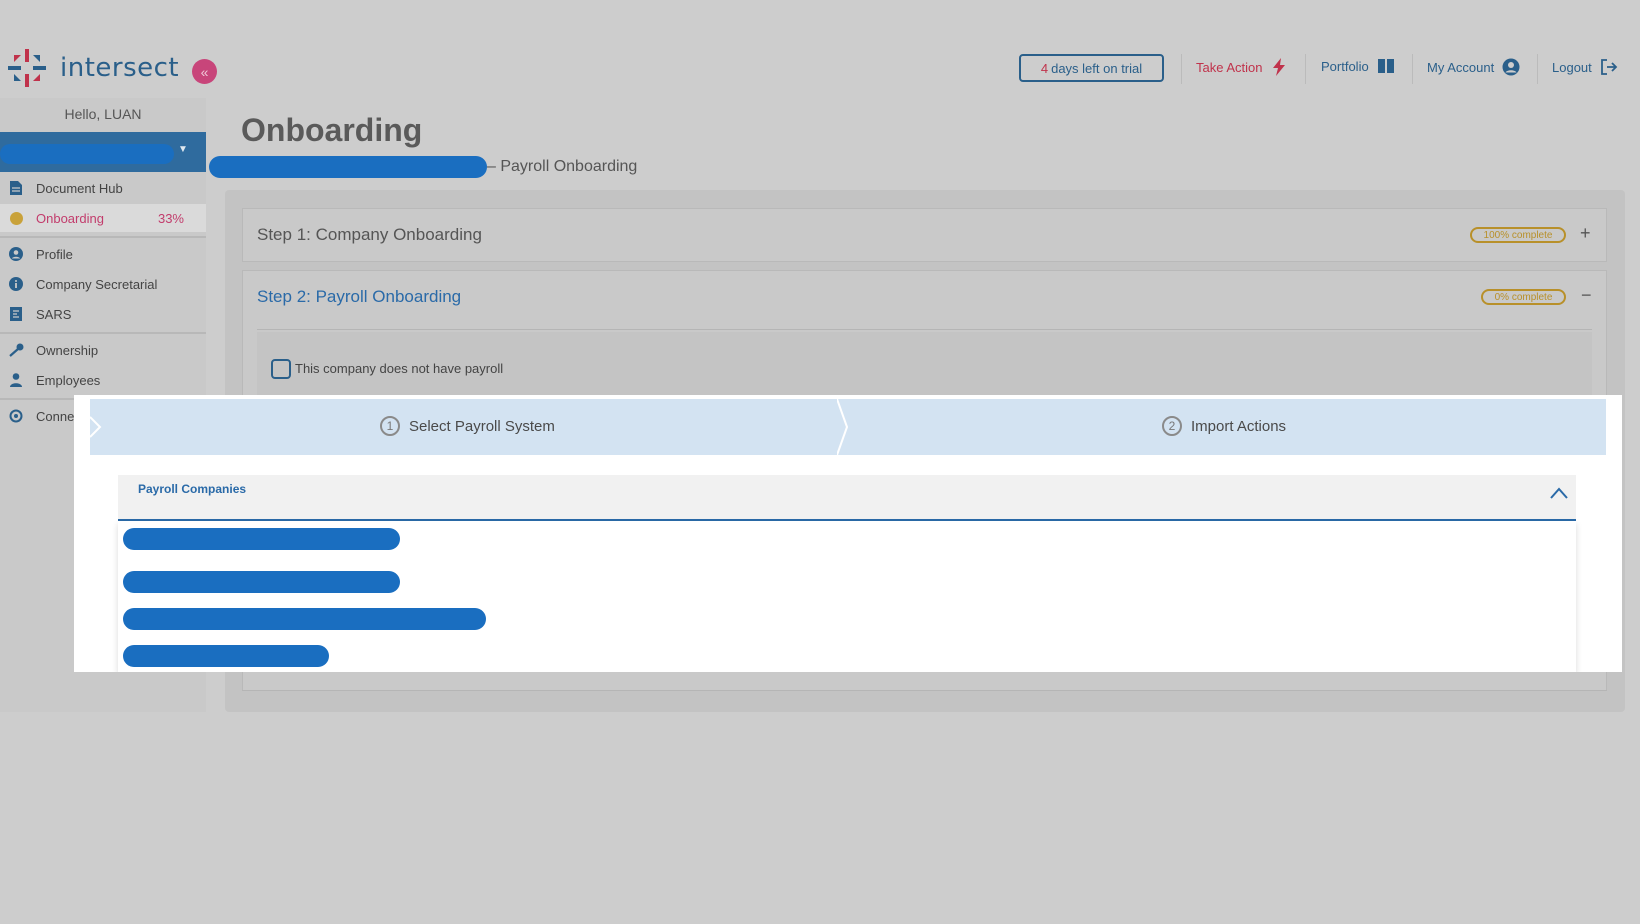  Describe the element at coordinates (1559, 493) in the screenshot. I see `chevron-up-icon` at that location.